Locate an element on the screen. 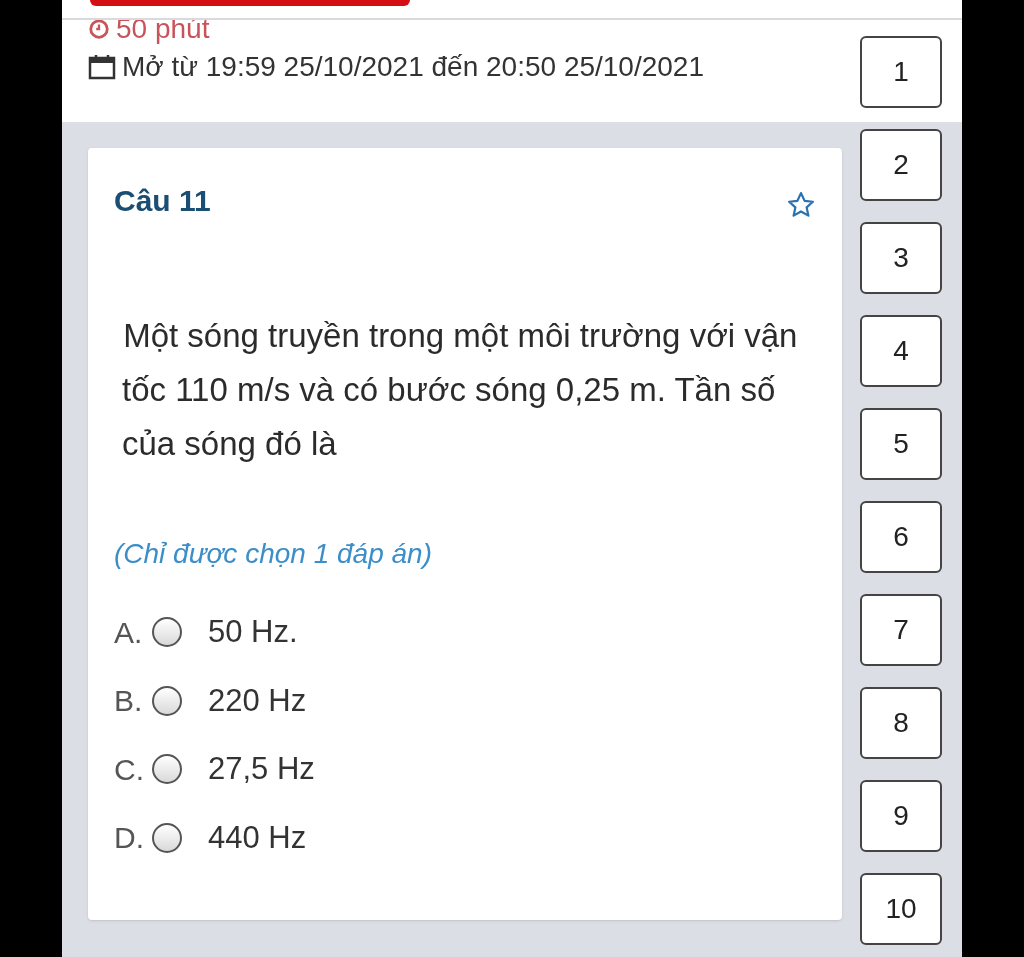 The image size is (1024, 957). schedule-text: Mở từ 19:59 25/10/2021 đến 20:50 25/10/2021 is located at coordinates (413, 67).